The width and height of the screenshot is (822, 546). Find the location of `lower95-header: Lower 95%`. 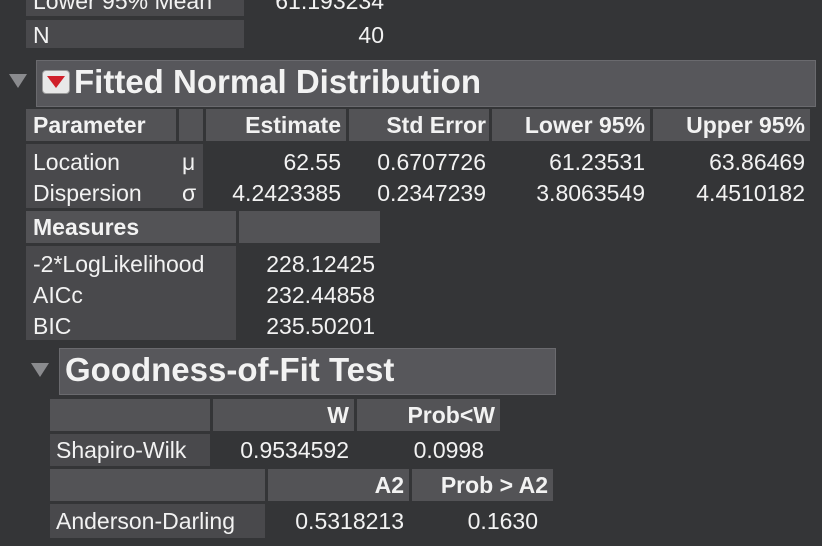

lower95-header: Lower 95% is located at coordinates (584, 125).